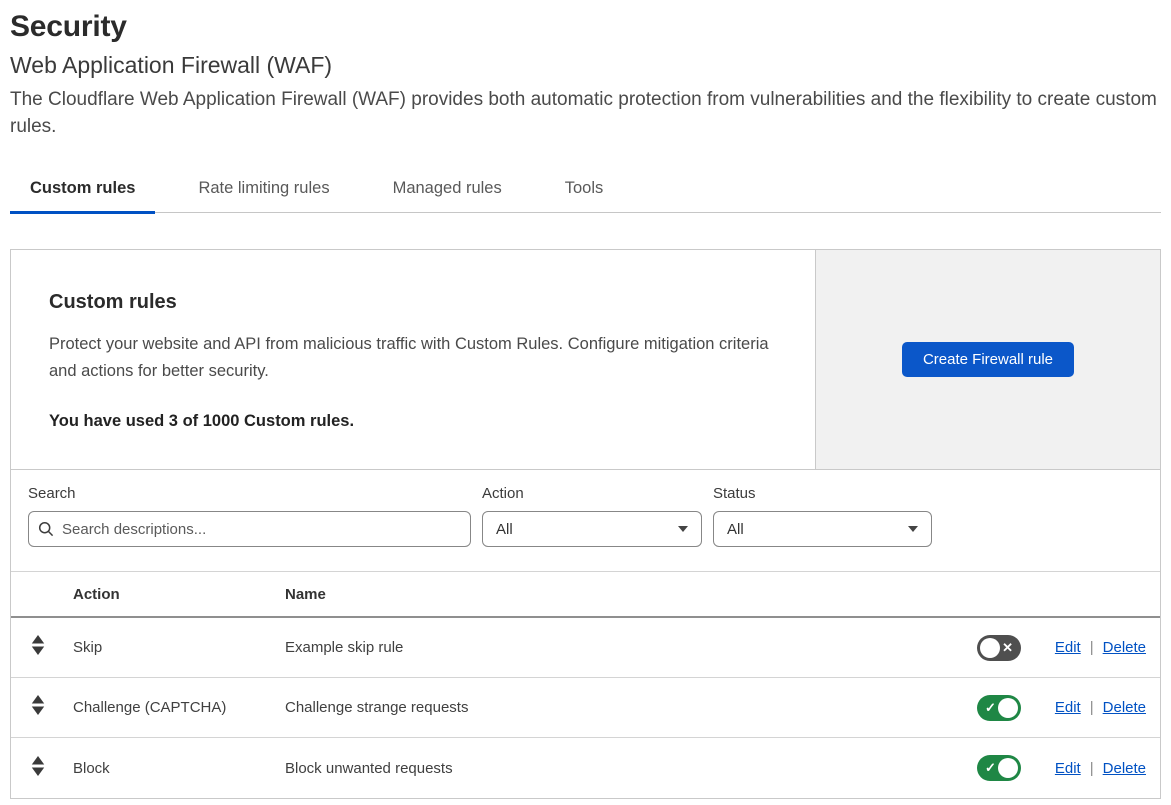 The width and height of the screenshot is (1171, 805). I want to click on action-filter: Action All, so click(592, 516).